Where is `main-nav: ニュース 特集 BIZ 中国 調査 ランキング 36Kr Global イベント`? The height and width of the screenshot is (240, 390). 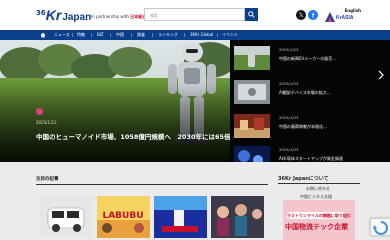 main-nav: ニュース 特集 BIZ 中国 調査 ランキング 36Kr Global イベント is located at coordinates (195, 35).